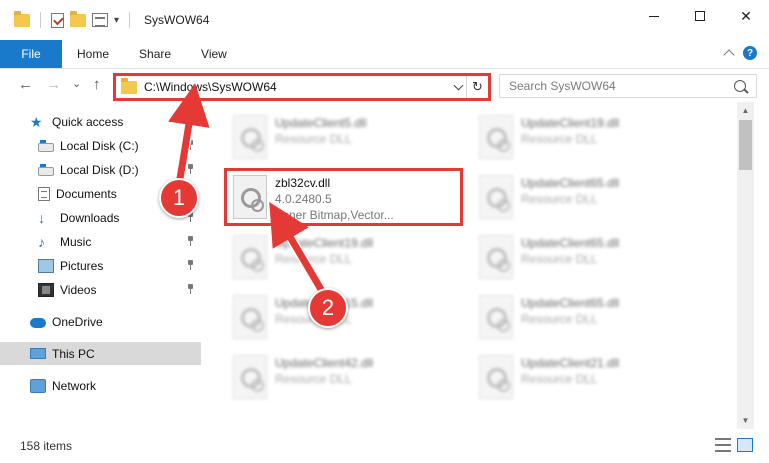 Image resolution: width=769 pixels, height=463 pixels. I want to click on scroll-thumb, so click(745, 145).